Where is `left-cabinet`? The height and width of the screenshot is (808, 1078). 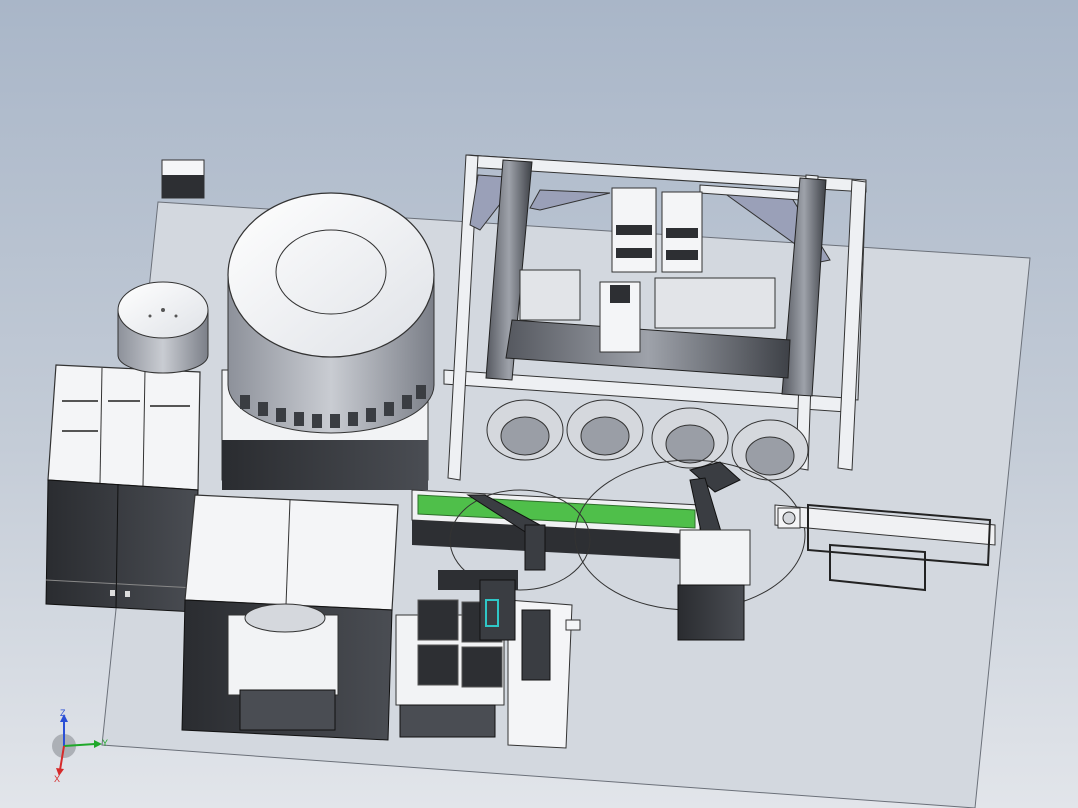 left-cabinet is located at coordinates (123, 488).